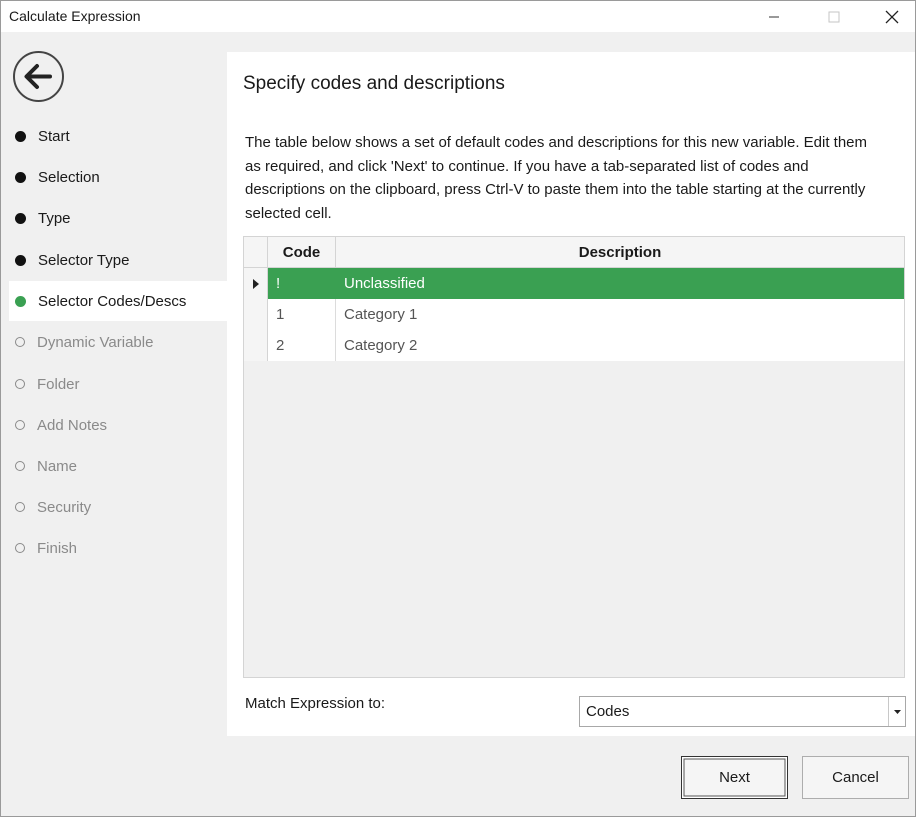  What do you see at coordinates (112, 301) in the screenshot?
I see `step-label: Selector Codes/Descs` at bounding box center [112, 301].